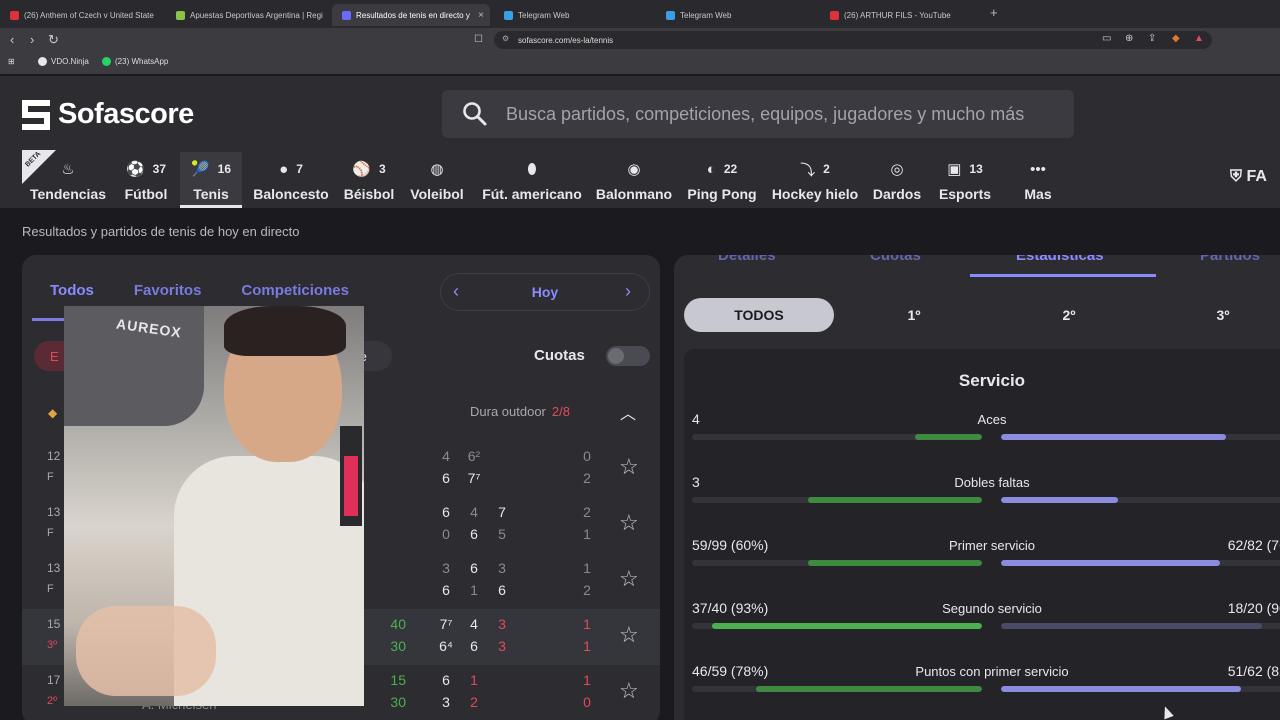 The height and width of the screenshot is (720, 1280). What do you see at coordinates (965, 180) in the screenshot?
I see `sport-tab: ▣ 13 Esports` at bounding box center [965, 180].